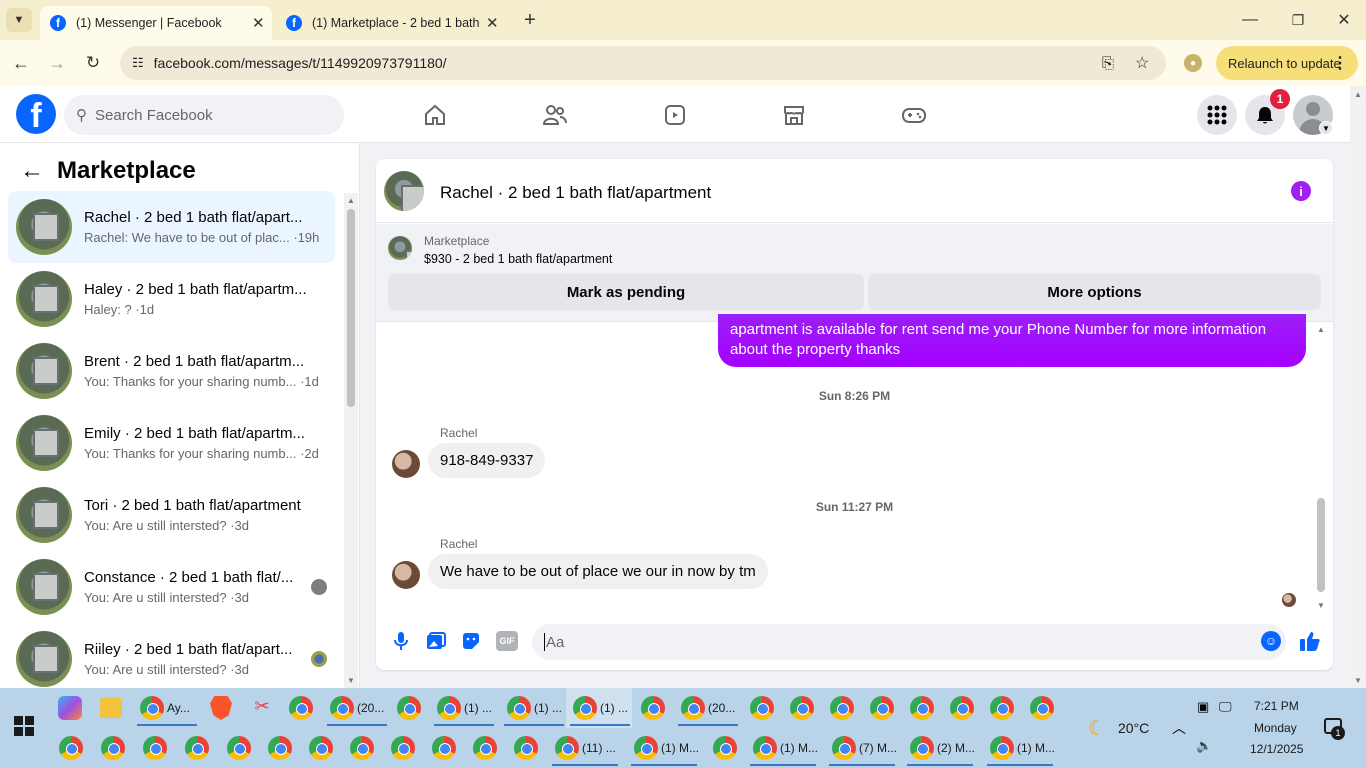 The width and height of the screenshot is (1366, 768). What do you see at coordinates (1298, 20) in the screenshot?
I see `restore-window-icon: ❐` at bounding box center [1298, 20].